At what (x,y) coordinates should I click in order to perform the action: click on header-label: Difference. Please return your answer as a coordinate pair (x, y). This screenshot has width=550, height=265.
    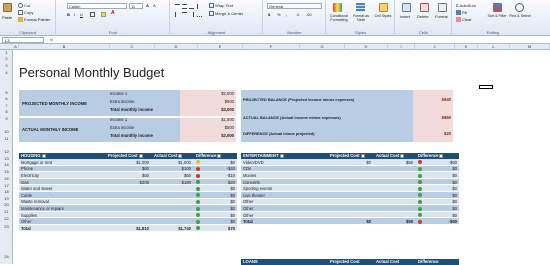
    Looking at the image, I should click on (206, 155).